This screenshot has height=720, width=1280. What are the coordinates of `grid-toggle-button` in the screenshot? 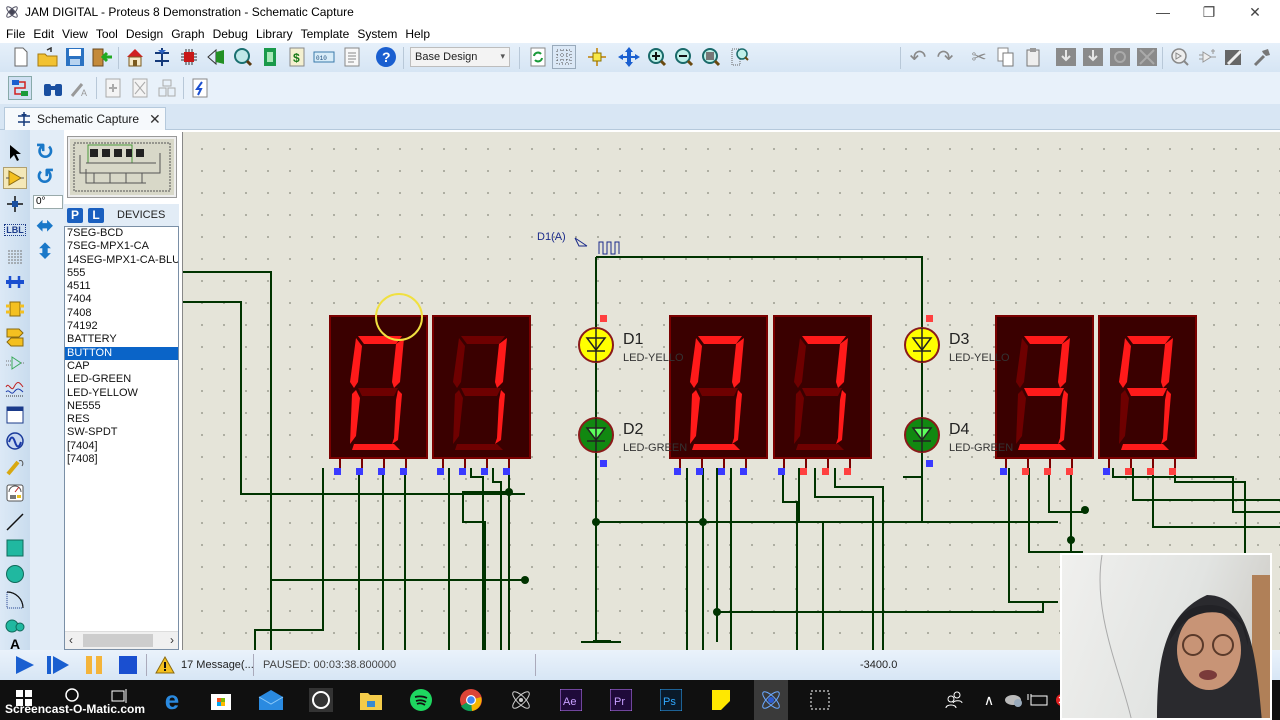 It's located at (564, 57).